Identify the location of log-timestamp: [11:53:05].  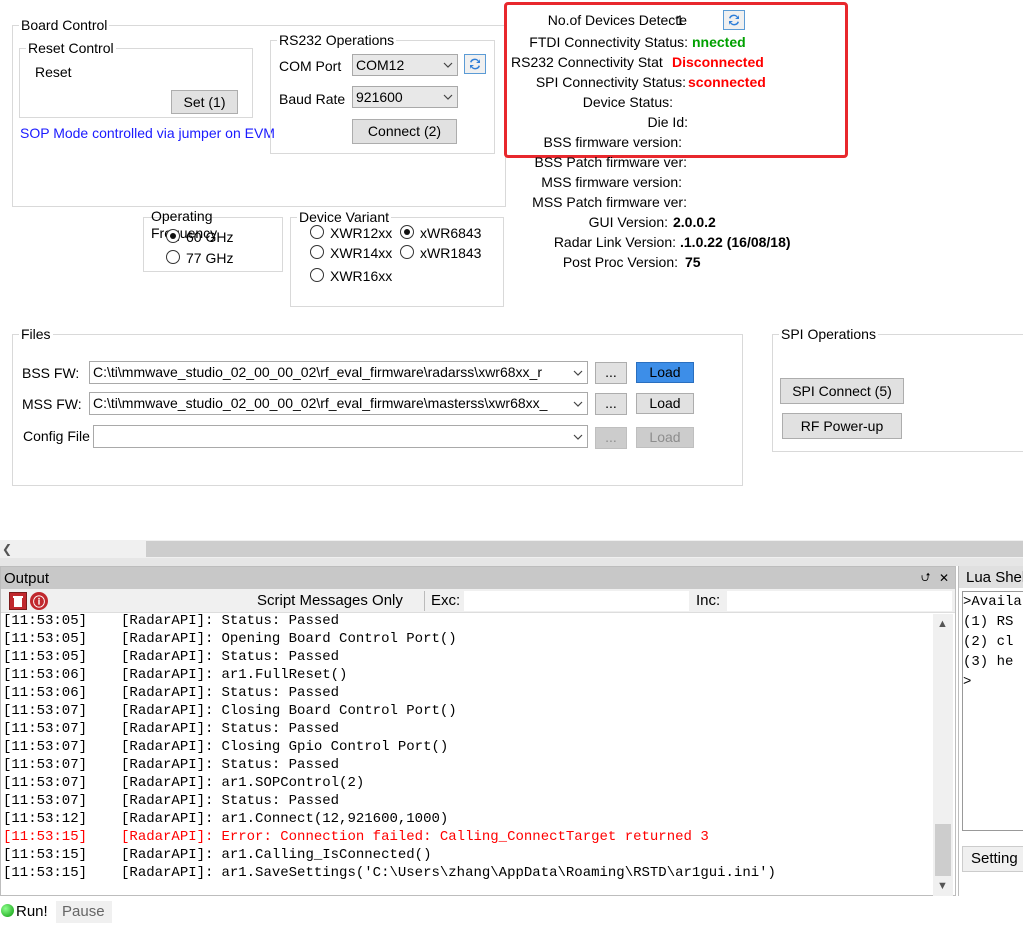
(45, 657).